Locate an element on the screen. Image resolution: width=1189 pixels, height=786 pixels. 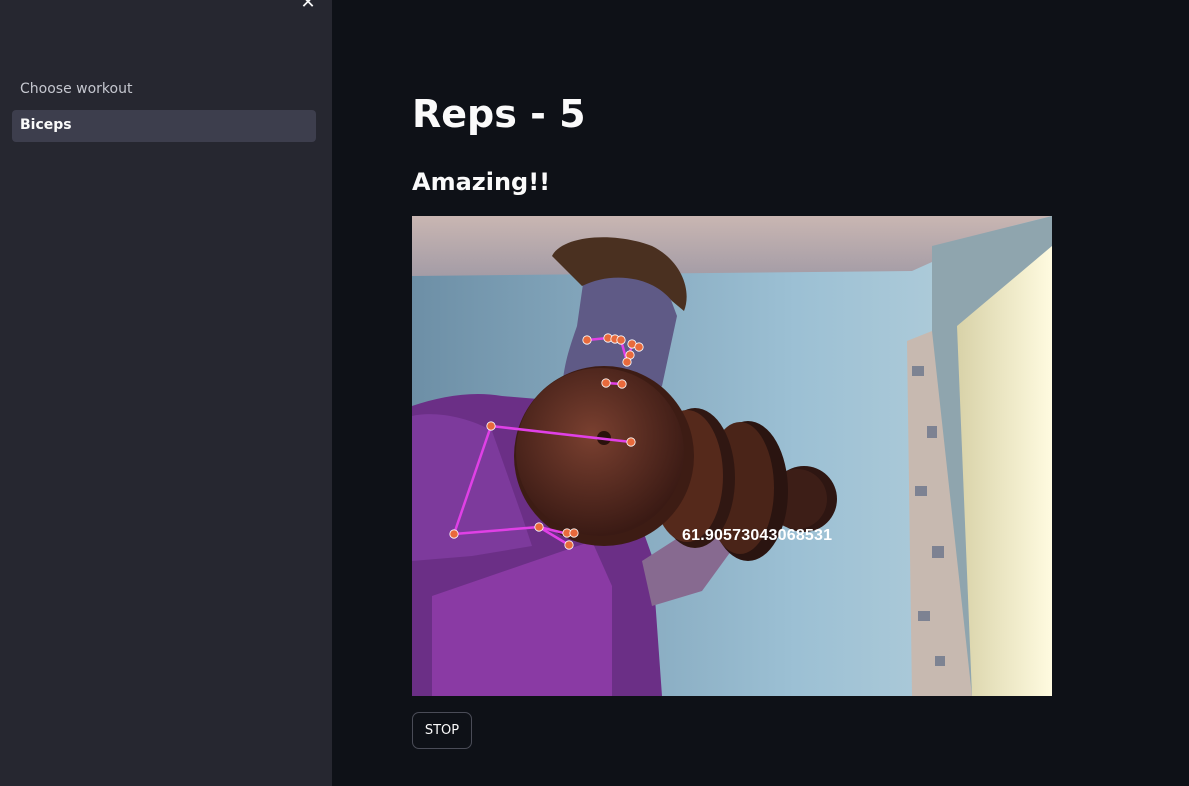
choose-workout-label: Choose workout is located at coordinates (76, 89).